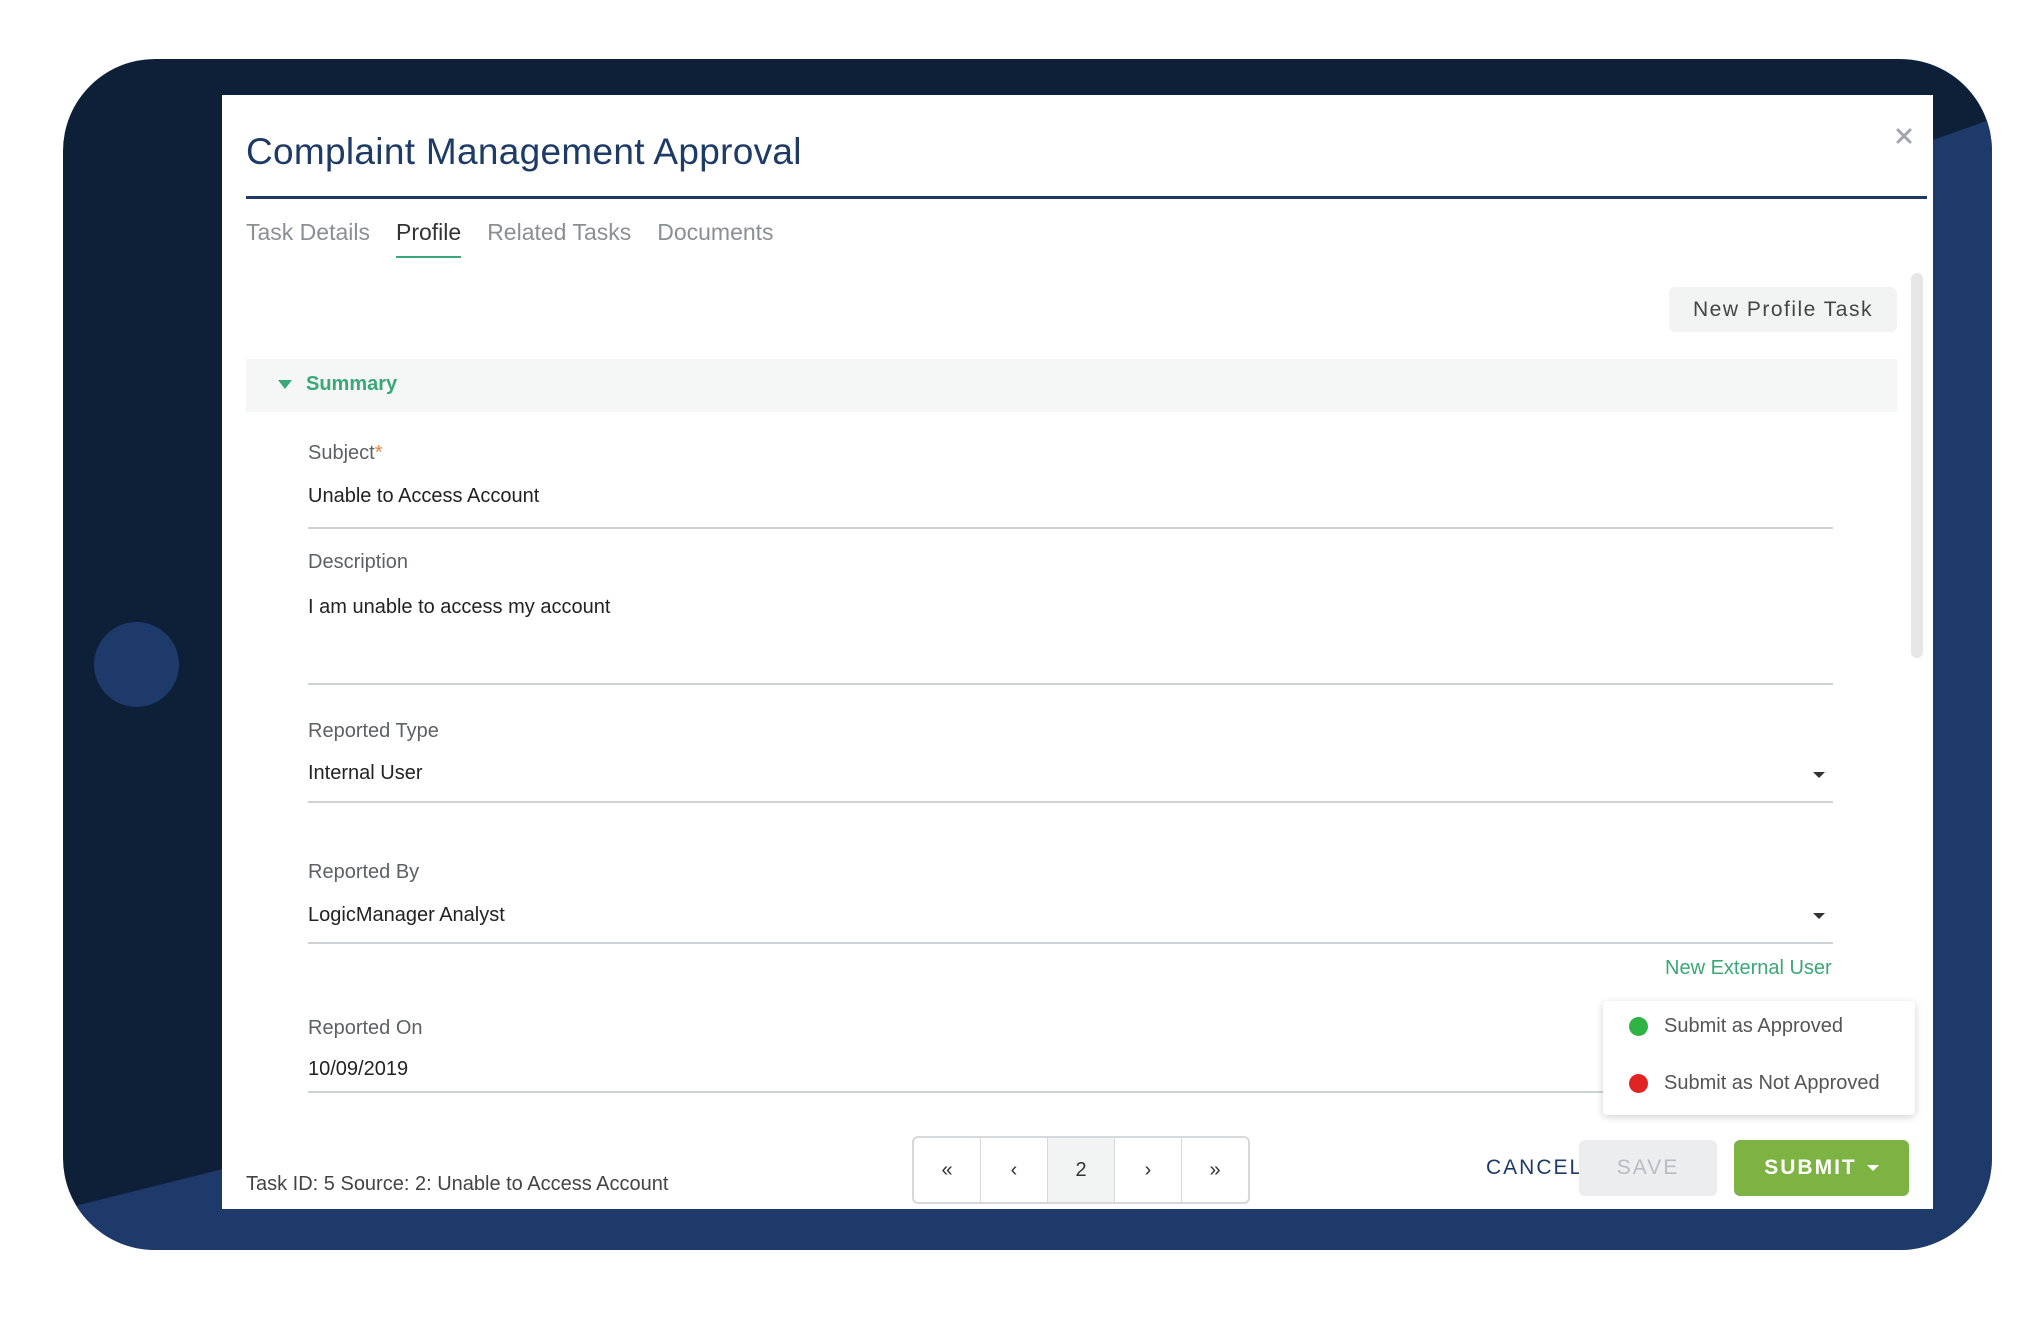 This screenshot has width=2043, height=1326. What do you see at coordinates (364, 872) in the screenshot?
I see `reported-by-label: Reported By` at bounding box center [364, 872].